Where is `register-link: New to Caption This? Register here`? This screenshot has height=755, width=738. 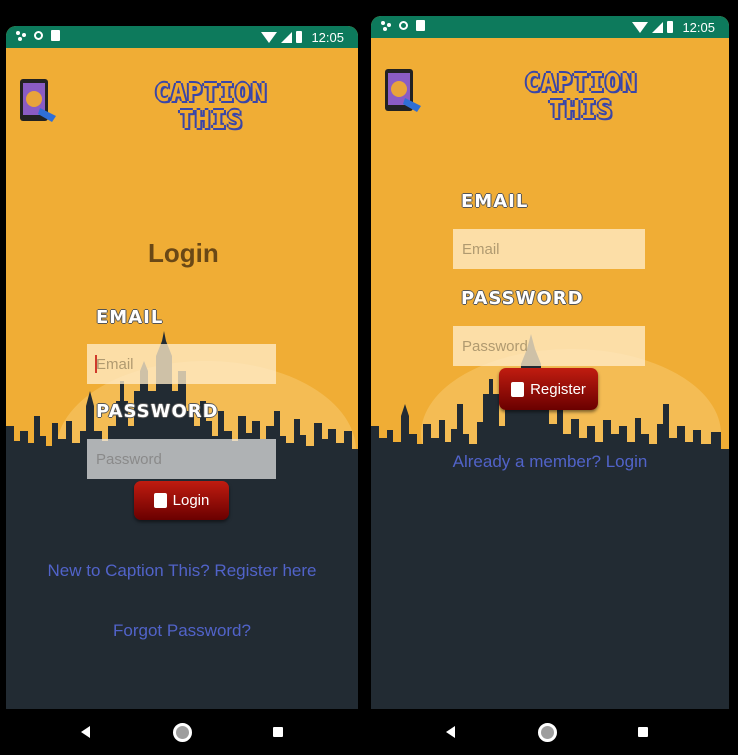 register-link: New to Caption This? Register here is located at coordinates (182, 571).